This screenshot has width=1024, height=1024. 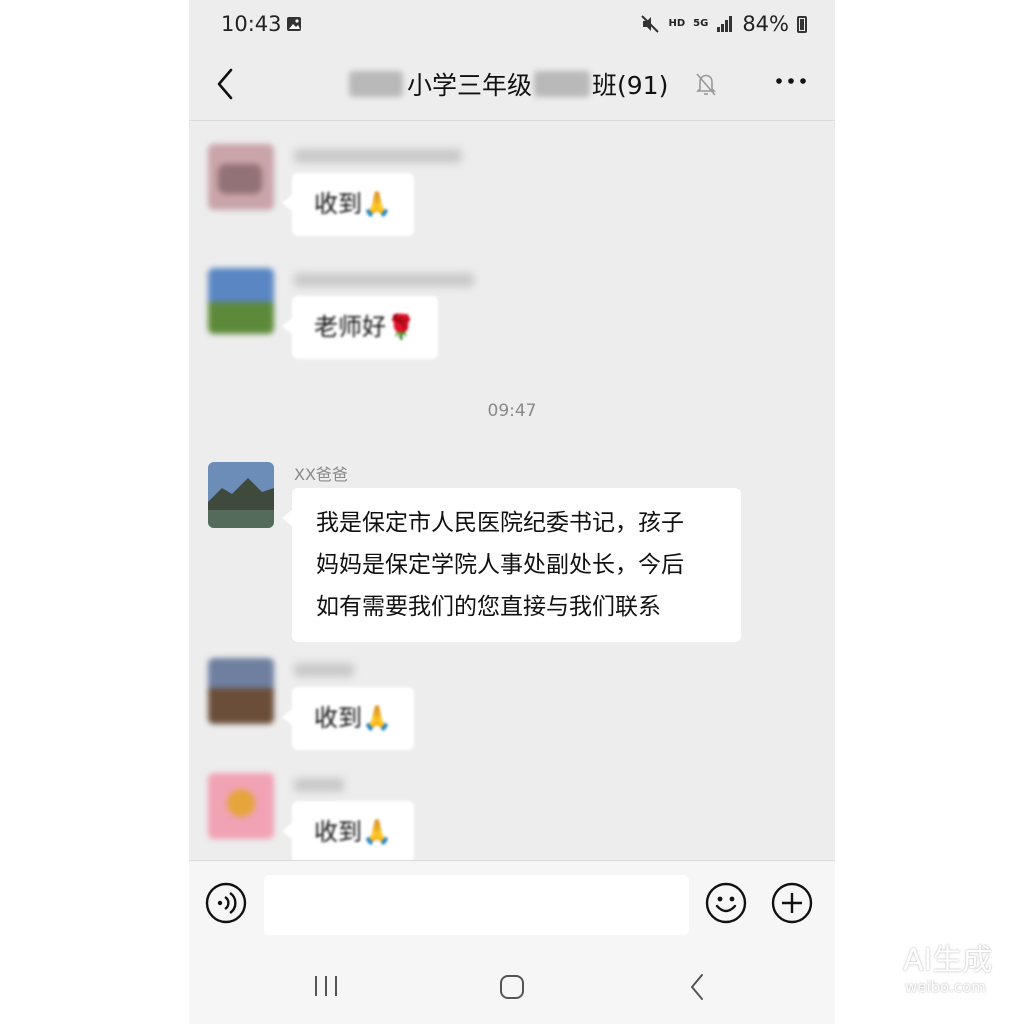 What do you see at coordinates (562, 84) in the screenshot?
I see `redacted-class-name` at bounding box center [562, 84].